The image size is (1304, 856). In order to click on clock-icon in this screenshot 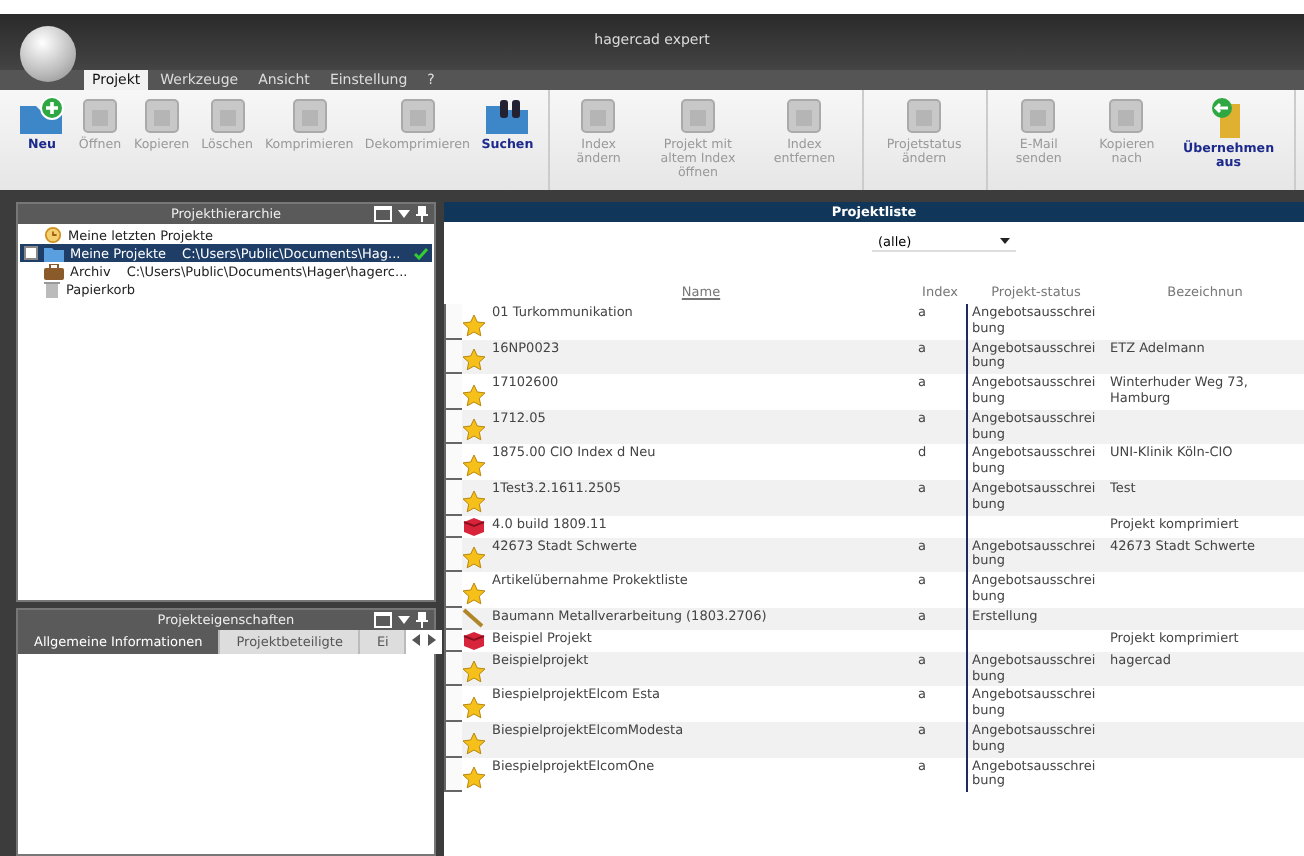, I will do `click(53, 235)`.